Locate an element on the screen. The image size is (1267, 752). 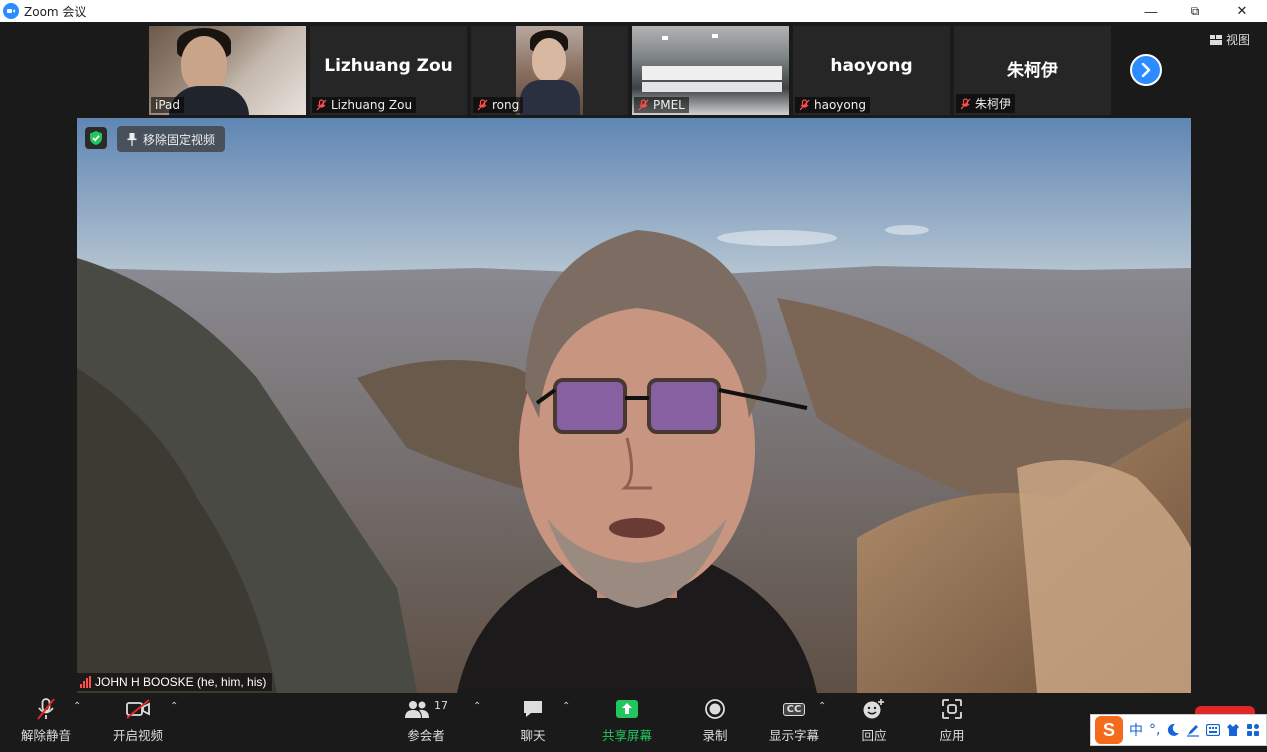
captions-options-caret: ⌃ is located at coordinates (822, 706).